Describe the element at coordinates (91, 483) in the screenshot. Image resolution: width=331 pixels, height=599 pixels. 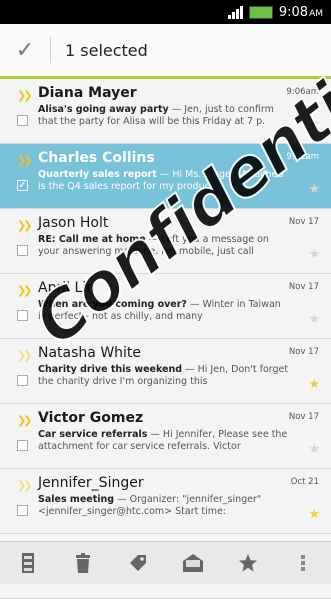
I see `sender-name: Jennifer_Singer` at that location.